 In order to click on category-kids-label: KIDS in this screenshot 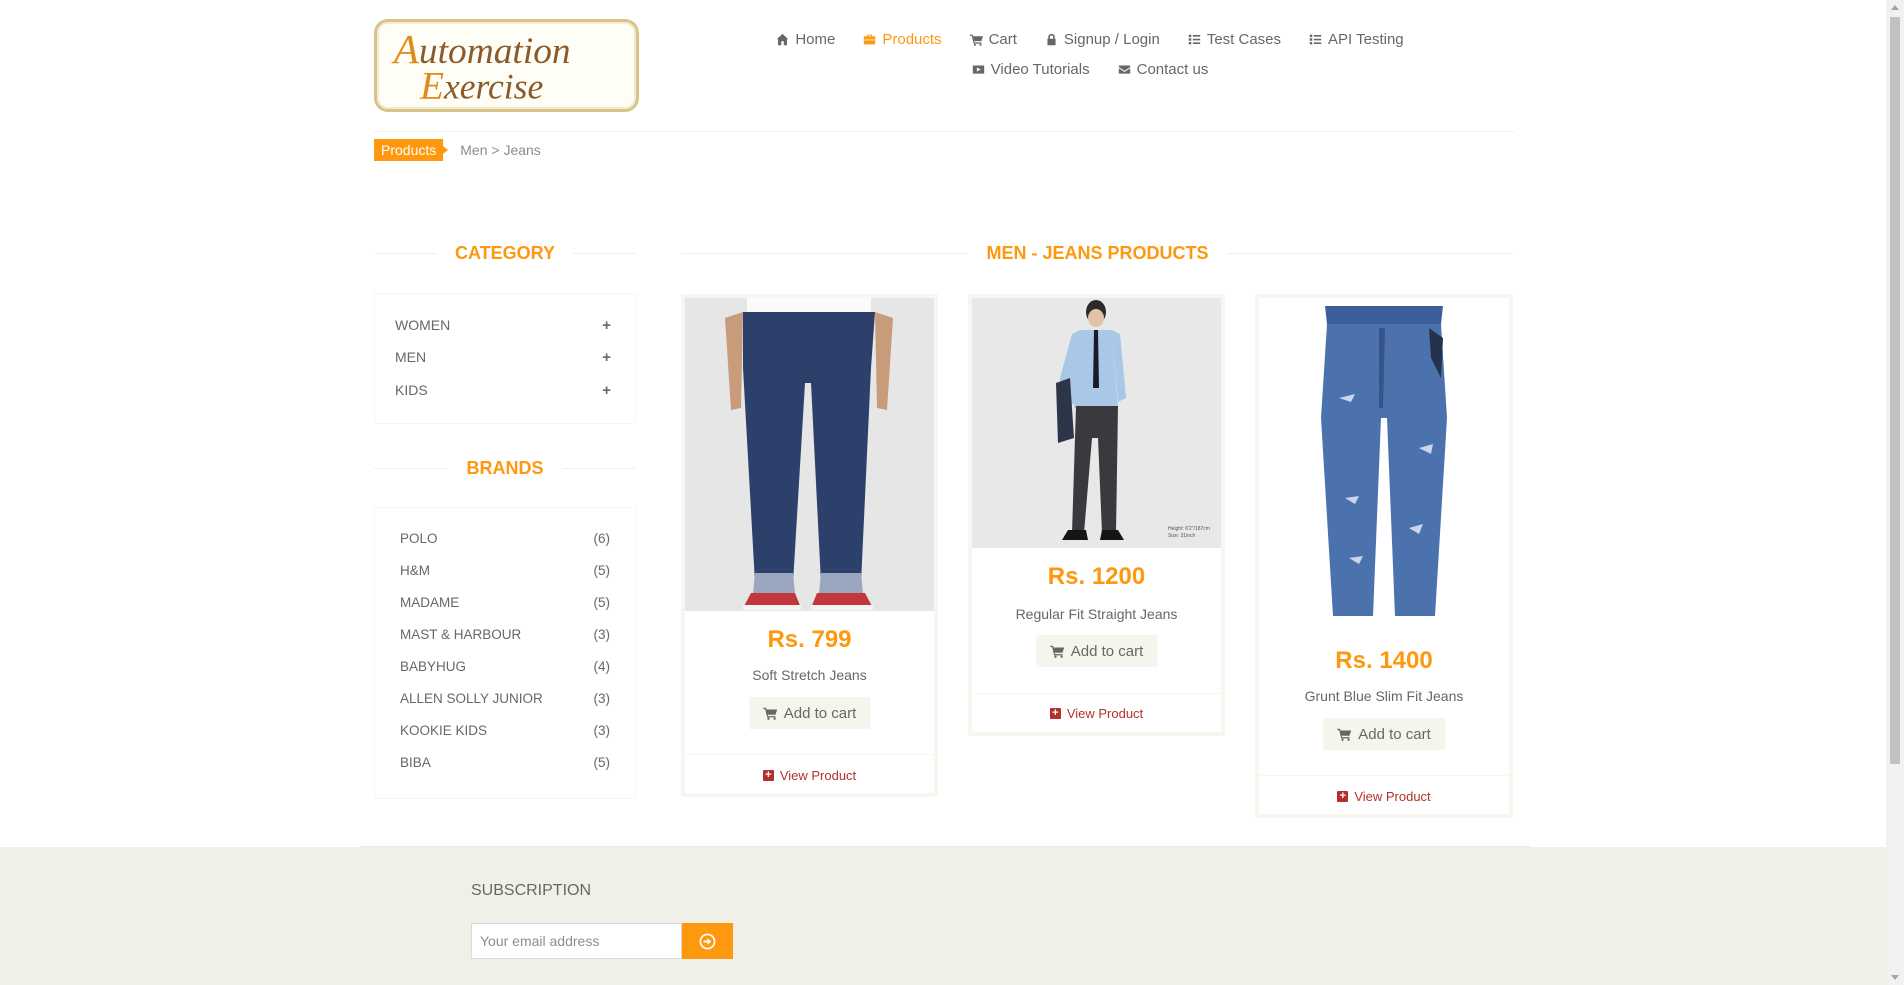, I will do `click(411, 390)`.